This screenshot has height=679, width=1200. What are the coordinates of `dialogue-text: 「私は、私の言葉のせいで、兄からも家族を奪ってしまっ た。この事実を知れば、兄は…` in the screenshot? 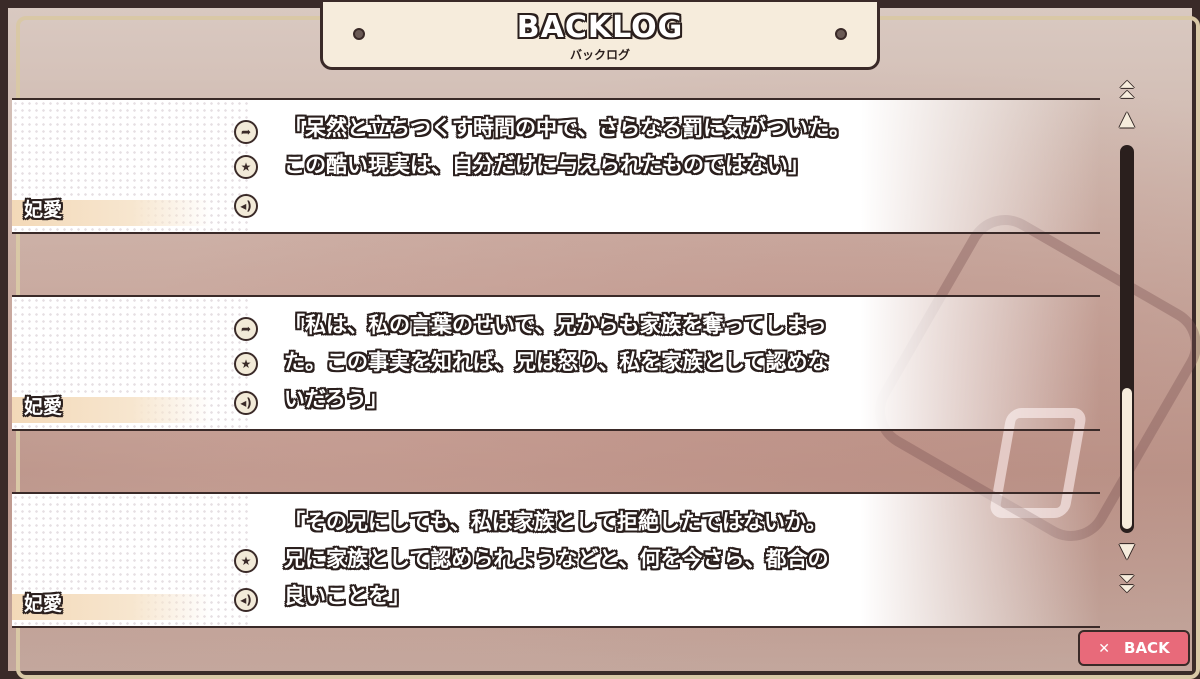 It's located at (556, 362).